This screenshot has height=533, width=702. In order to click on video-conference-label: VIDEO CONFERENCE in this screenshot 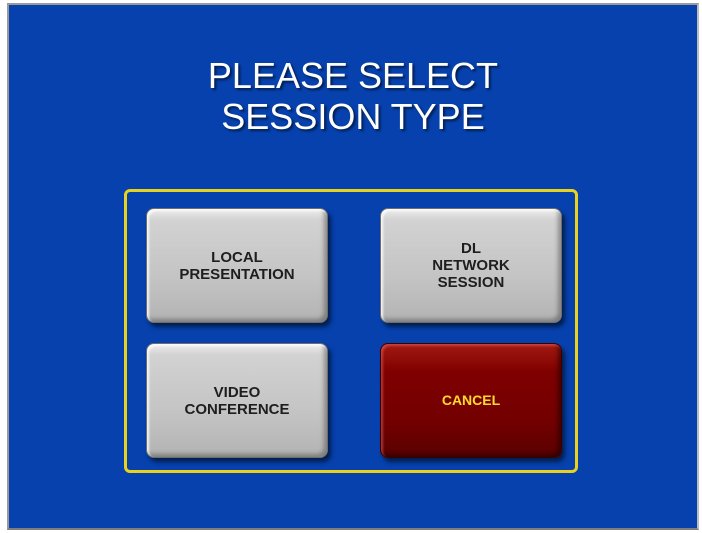, I will do `click(236, 401)`.